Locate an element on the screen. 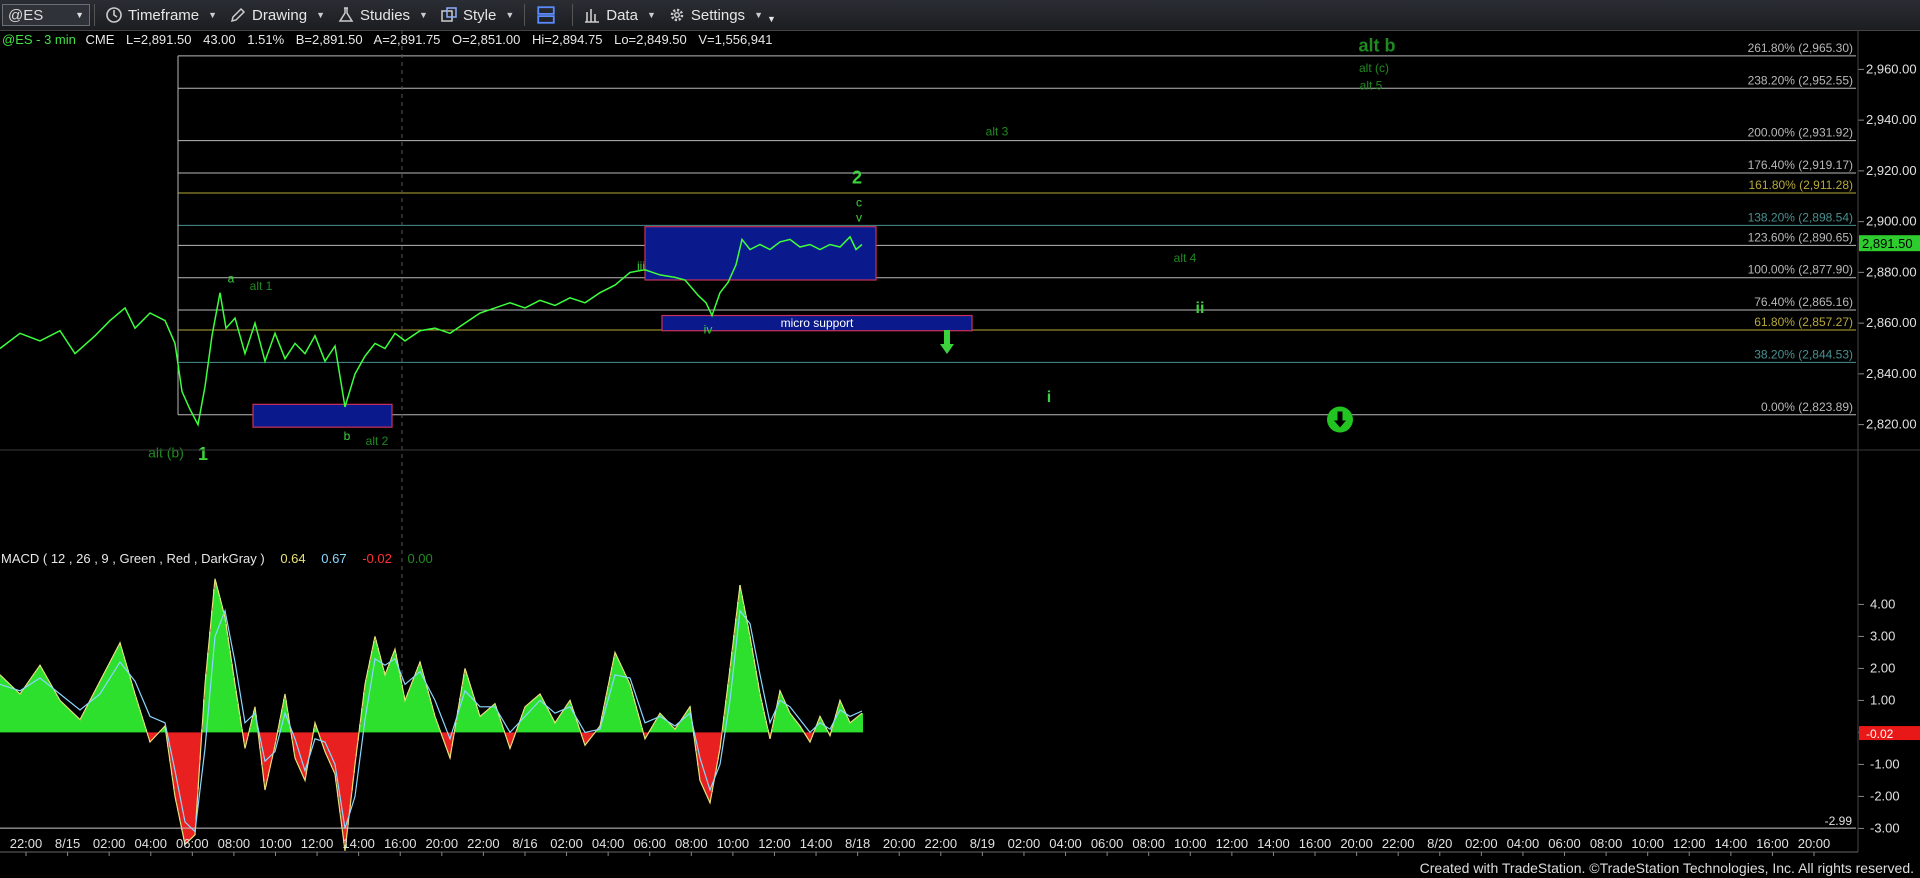  studies-label: Studies is located at coordinates (385, 15).